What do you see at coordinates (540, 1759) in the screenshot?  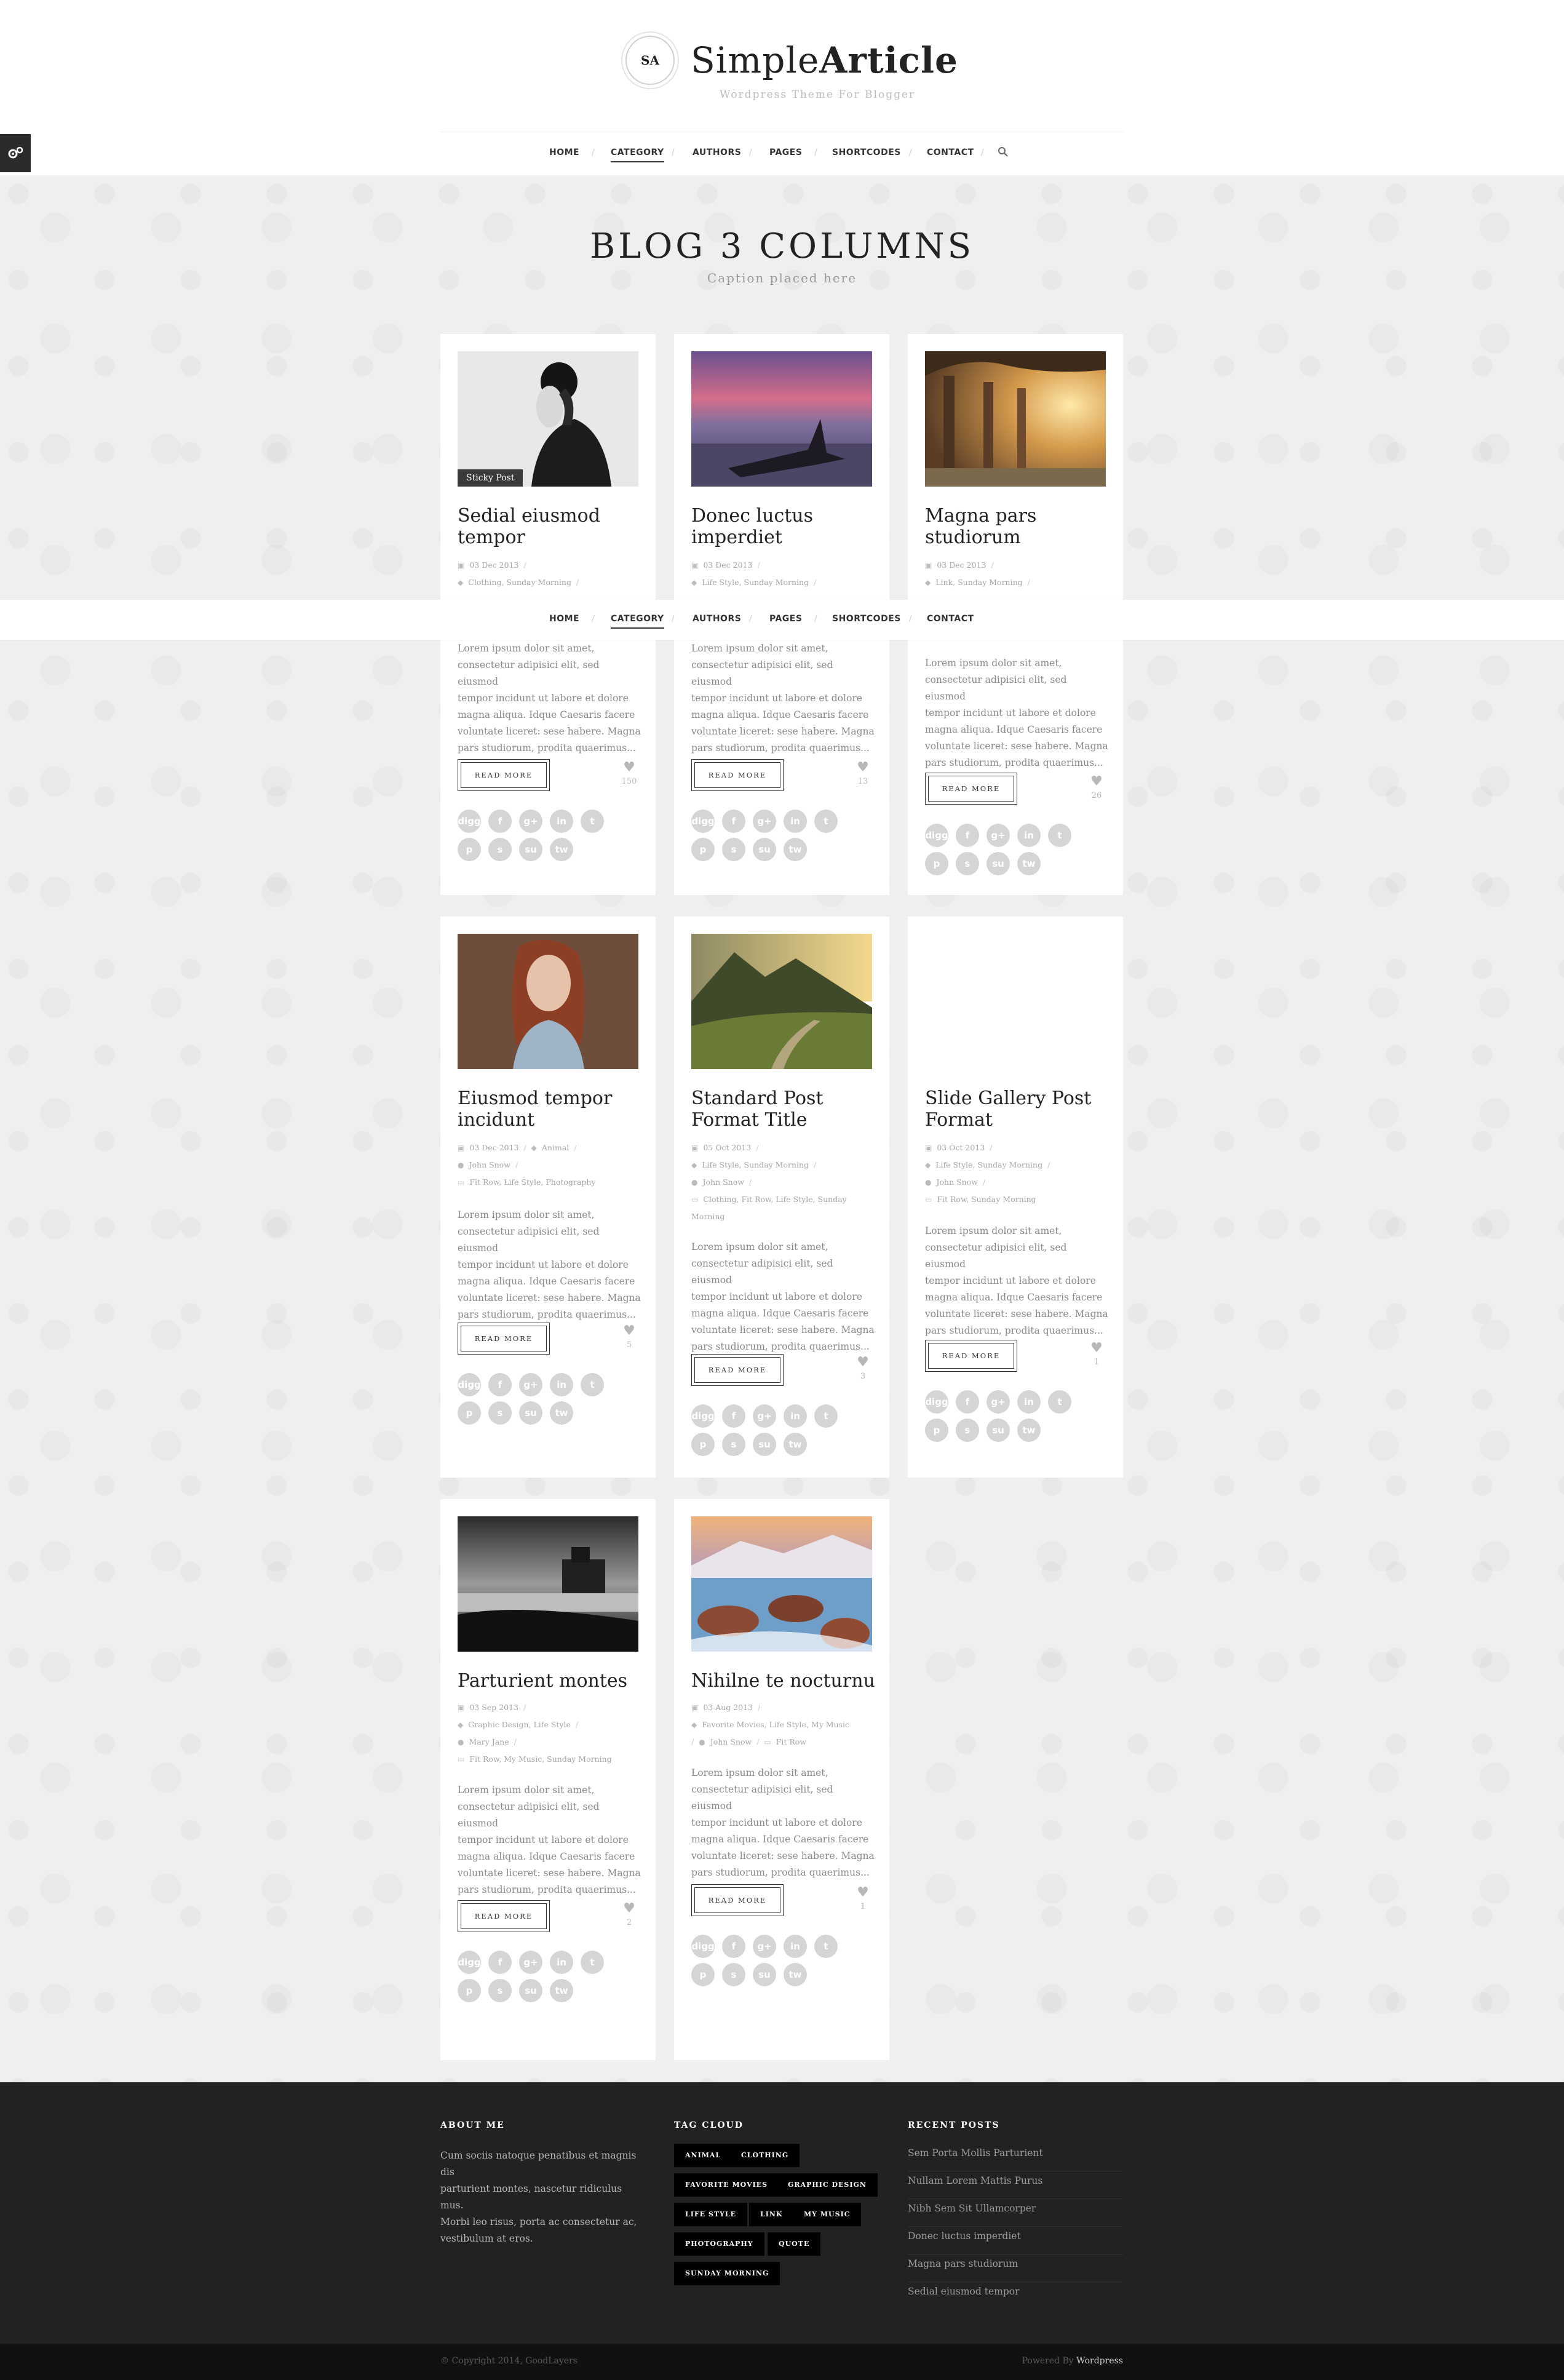 I see `post-tags: Fit Row, My Music, Sunday Morning` at bounding box center [540, 1759].